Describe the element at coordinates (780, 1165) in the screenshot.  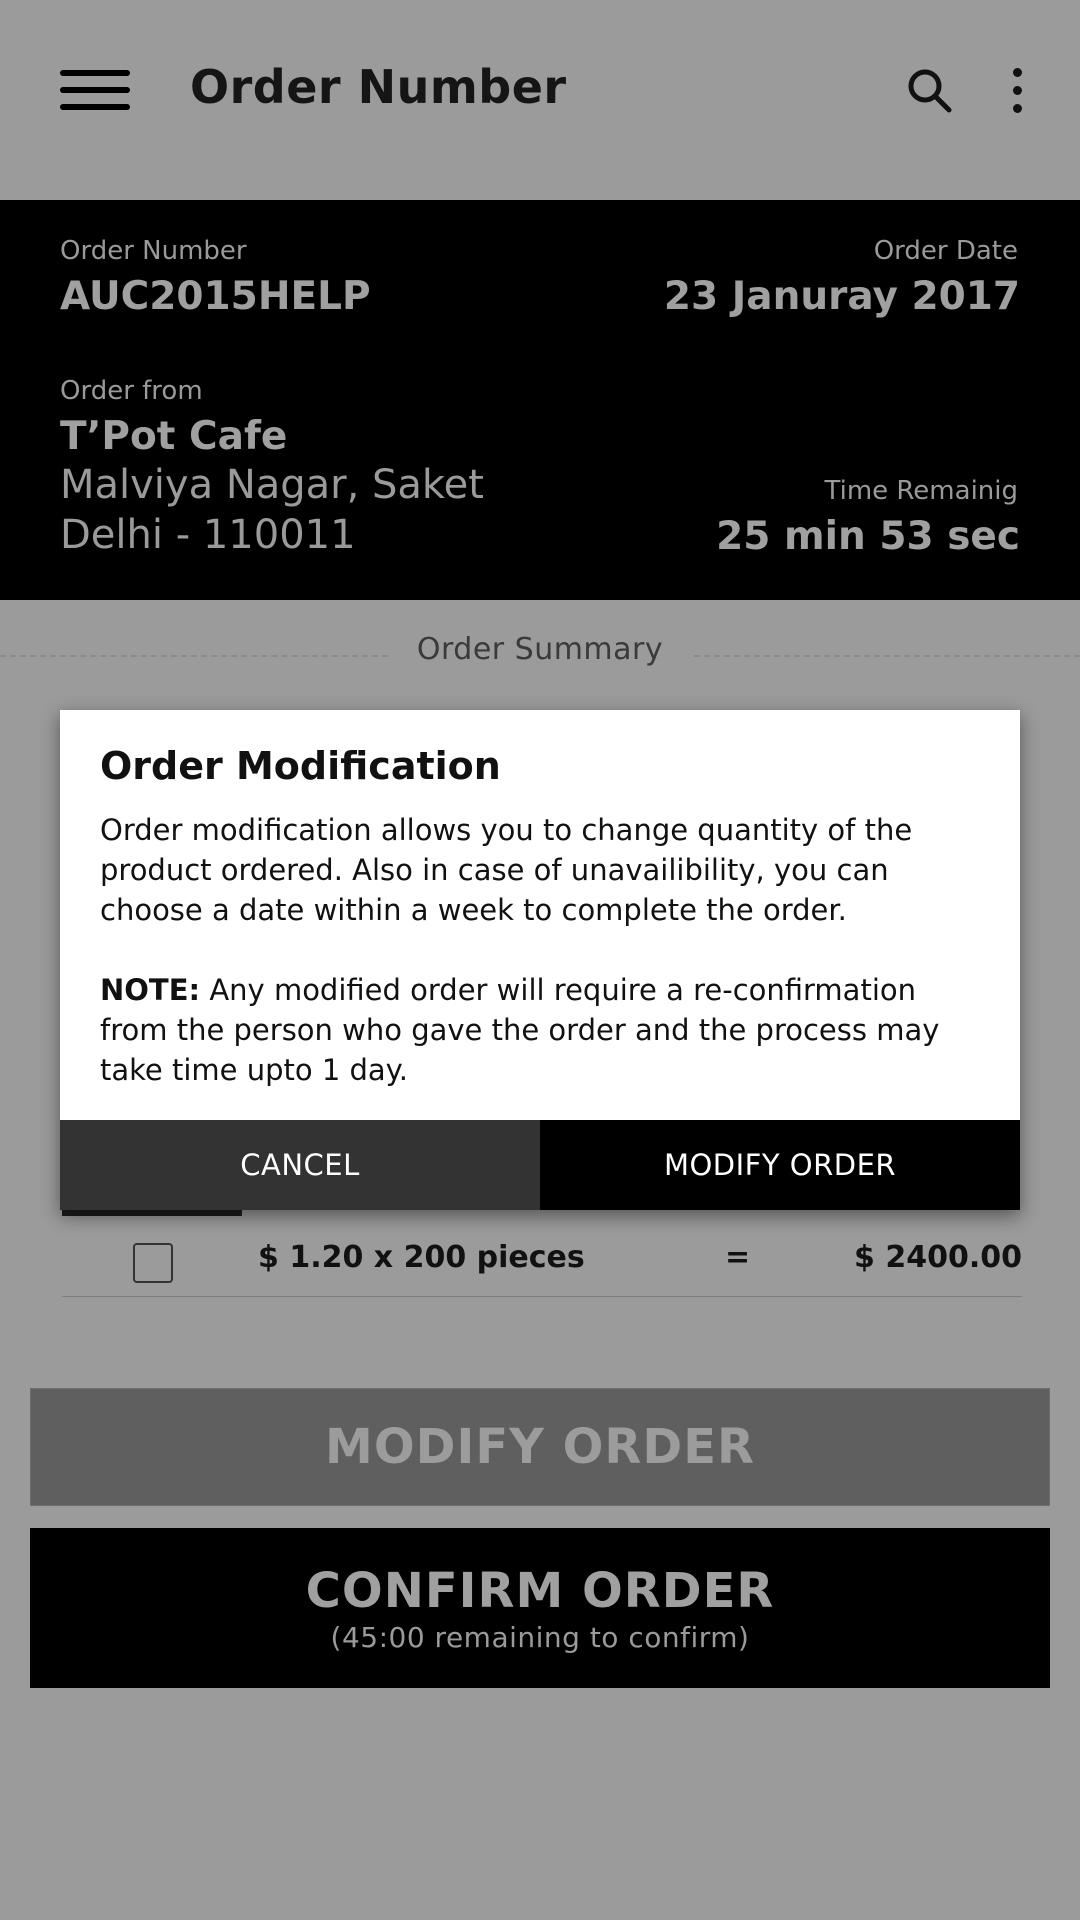
I see `dialog-modify-order-button: MODIFY ORDER` at that location.